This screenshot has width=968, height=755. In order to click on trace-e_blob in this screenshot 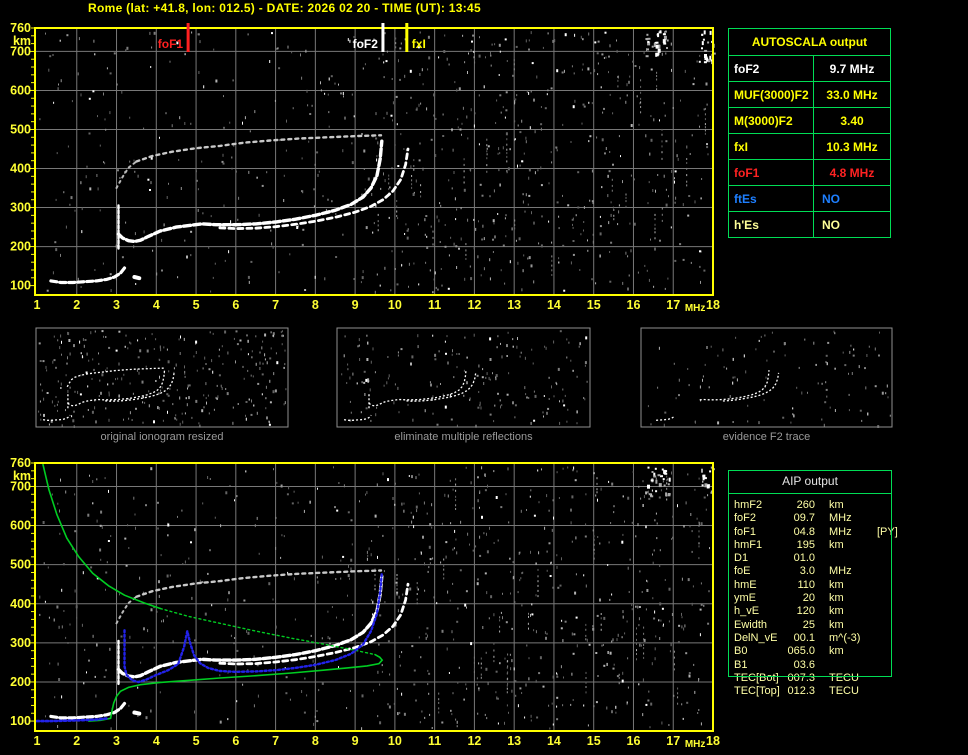, I will do `click(138, 713)`.